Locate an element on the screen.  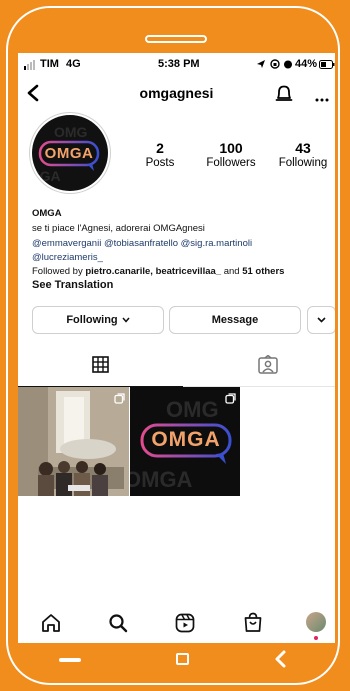
clock: 5:38 PM is located at coordinates (179, 64).